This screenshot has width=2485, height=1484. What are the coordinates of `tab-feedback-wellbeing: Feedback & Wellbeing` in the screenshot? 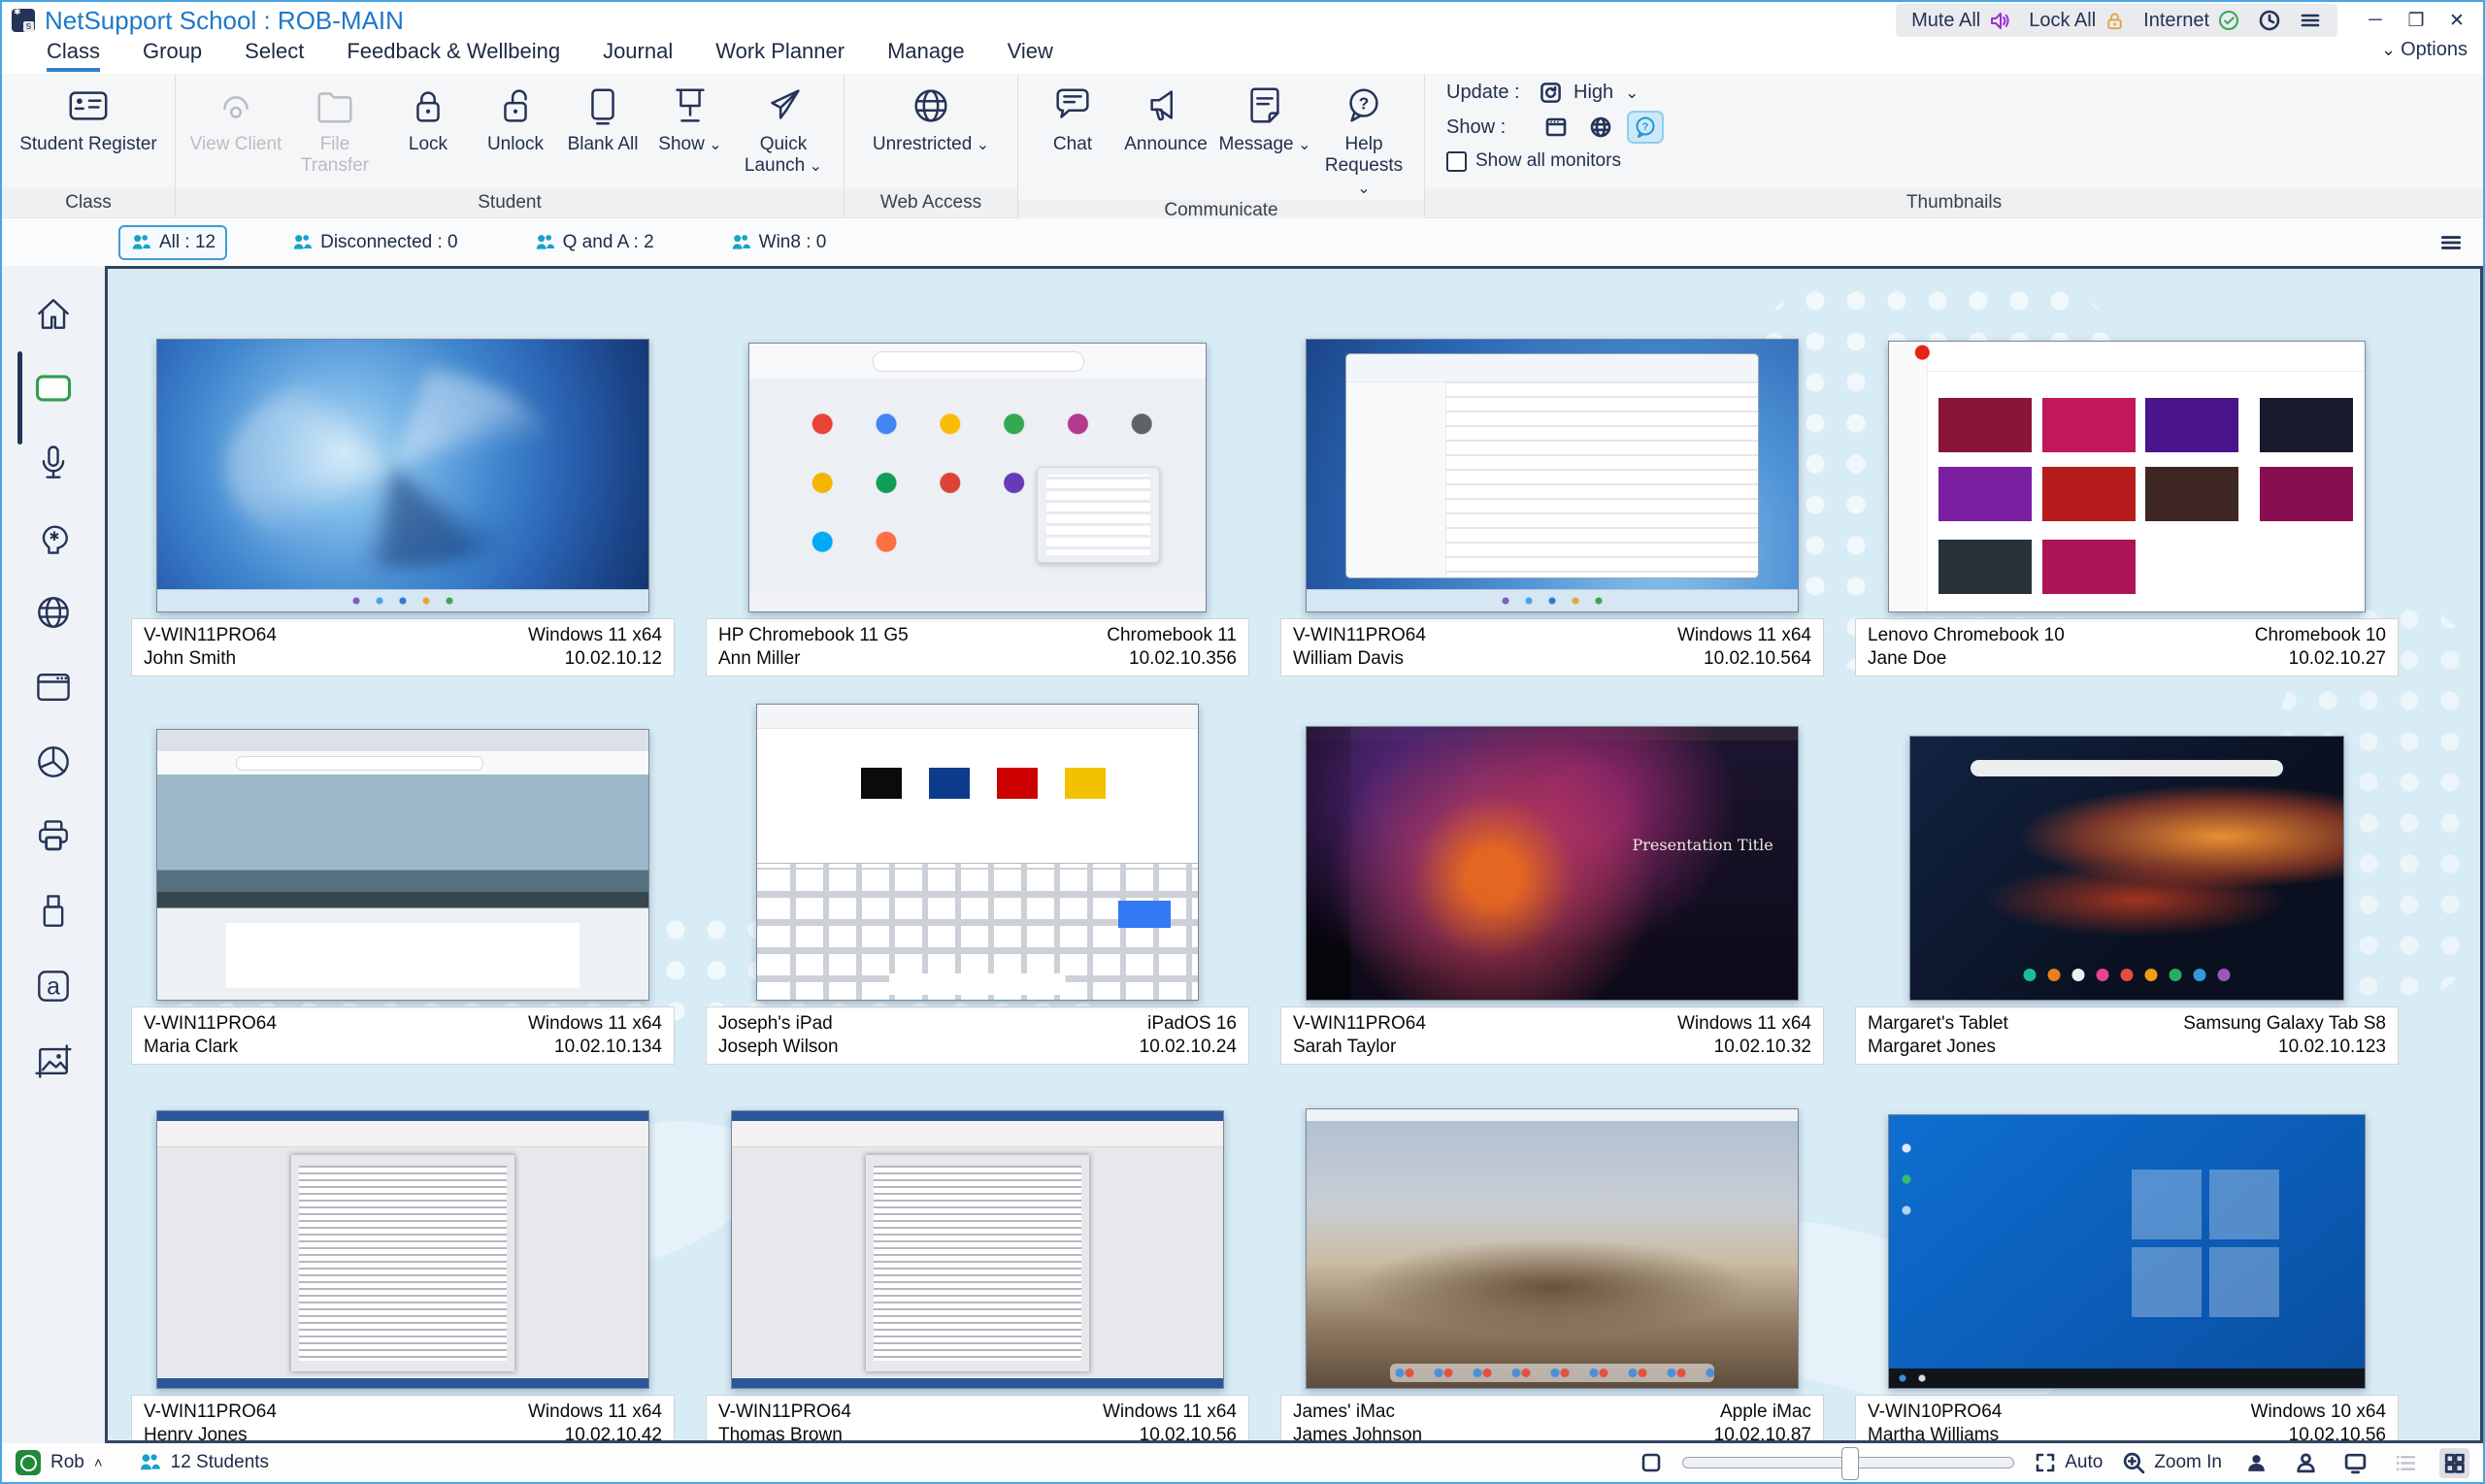 It's located at (453, 55).